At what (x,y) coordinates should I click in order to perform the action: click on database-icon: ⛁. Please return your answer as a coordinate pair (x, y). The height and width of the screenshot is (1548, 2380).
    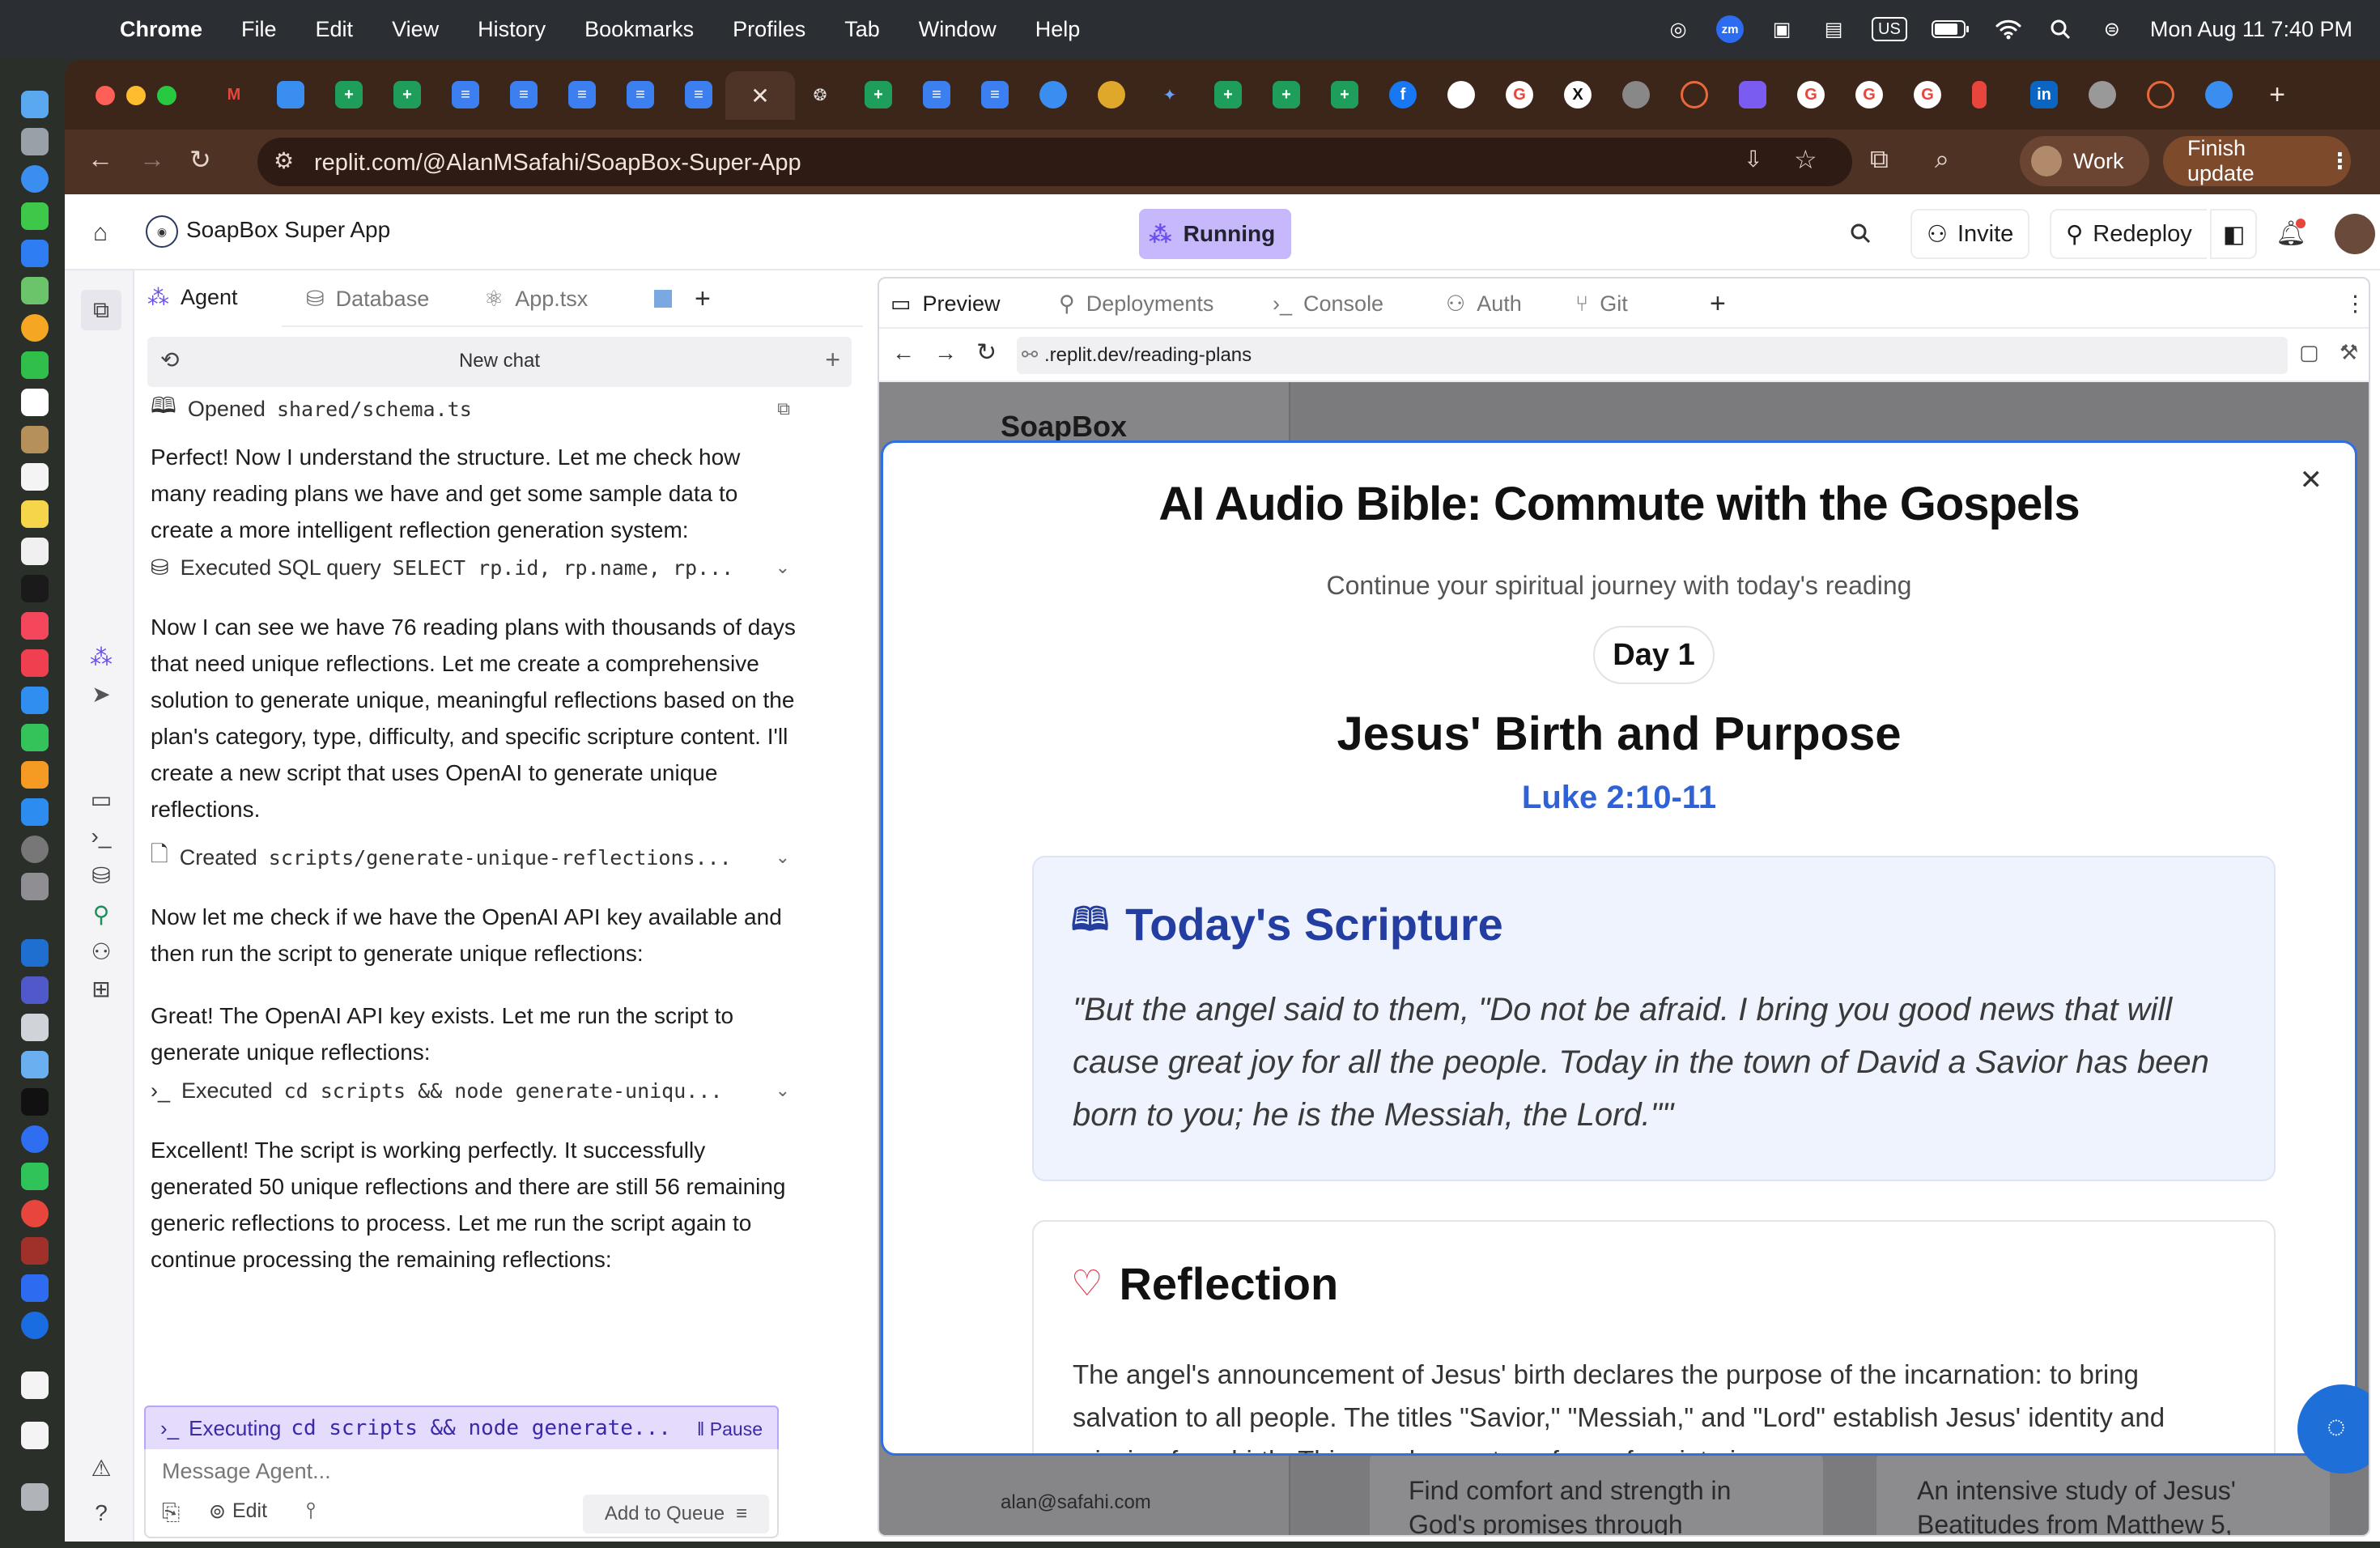
    Looking at the image, I should click on (101, 875).